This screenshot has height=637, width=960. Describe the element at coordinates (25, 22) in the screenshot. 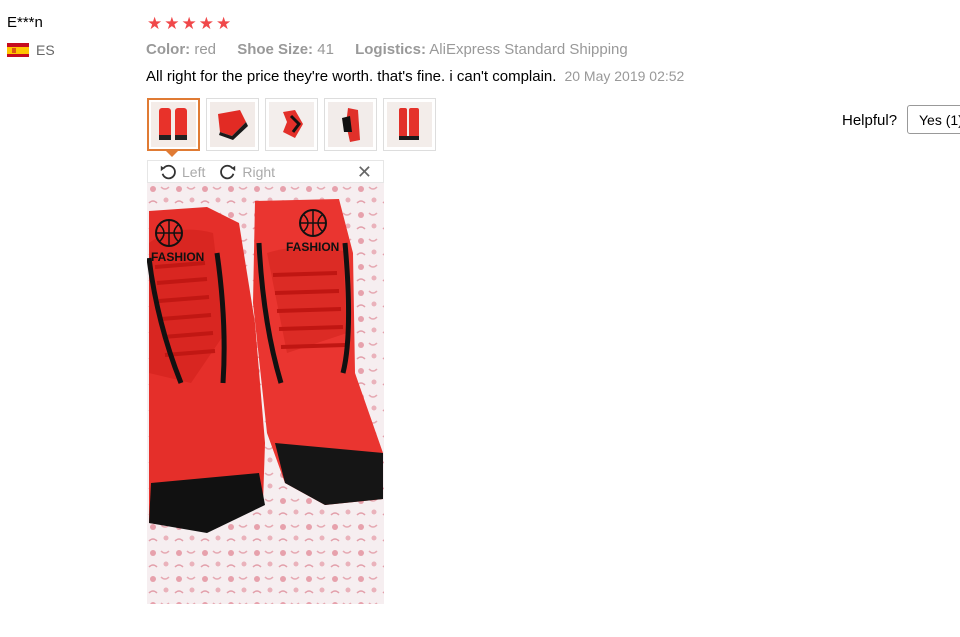

I see `reviewer-name: E***n` at that location.